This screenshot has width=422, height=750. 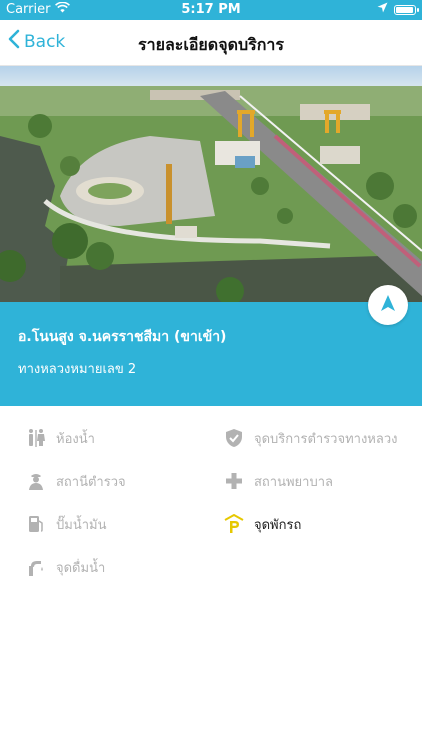 What do you see at coordinates (36, 567) in the screenshot?
I see `drinking-water-icon` at bounding box center [36, 567].